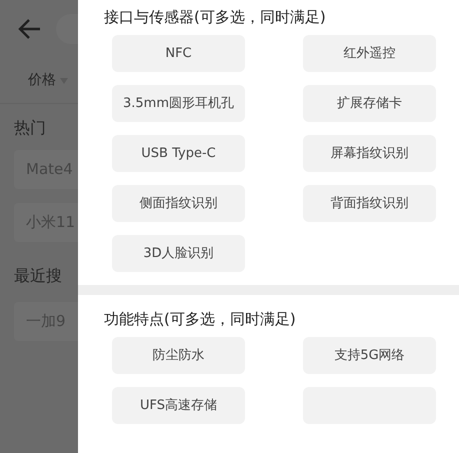 Image resolution: width=459 pixels, height=453 pixels. What do you see at coordinates (200, 319) in the screenshot?
I see `section-title: 功能特点(可多选，同时满足)` at bounding box center [200, 319].